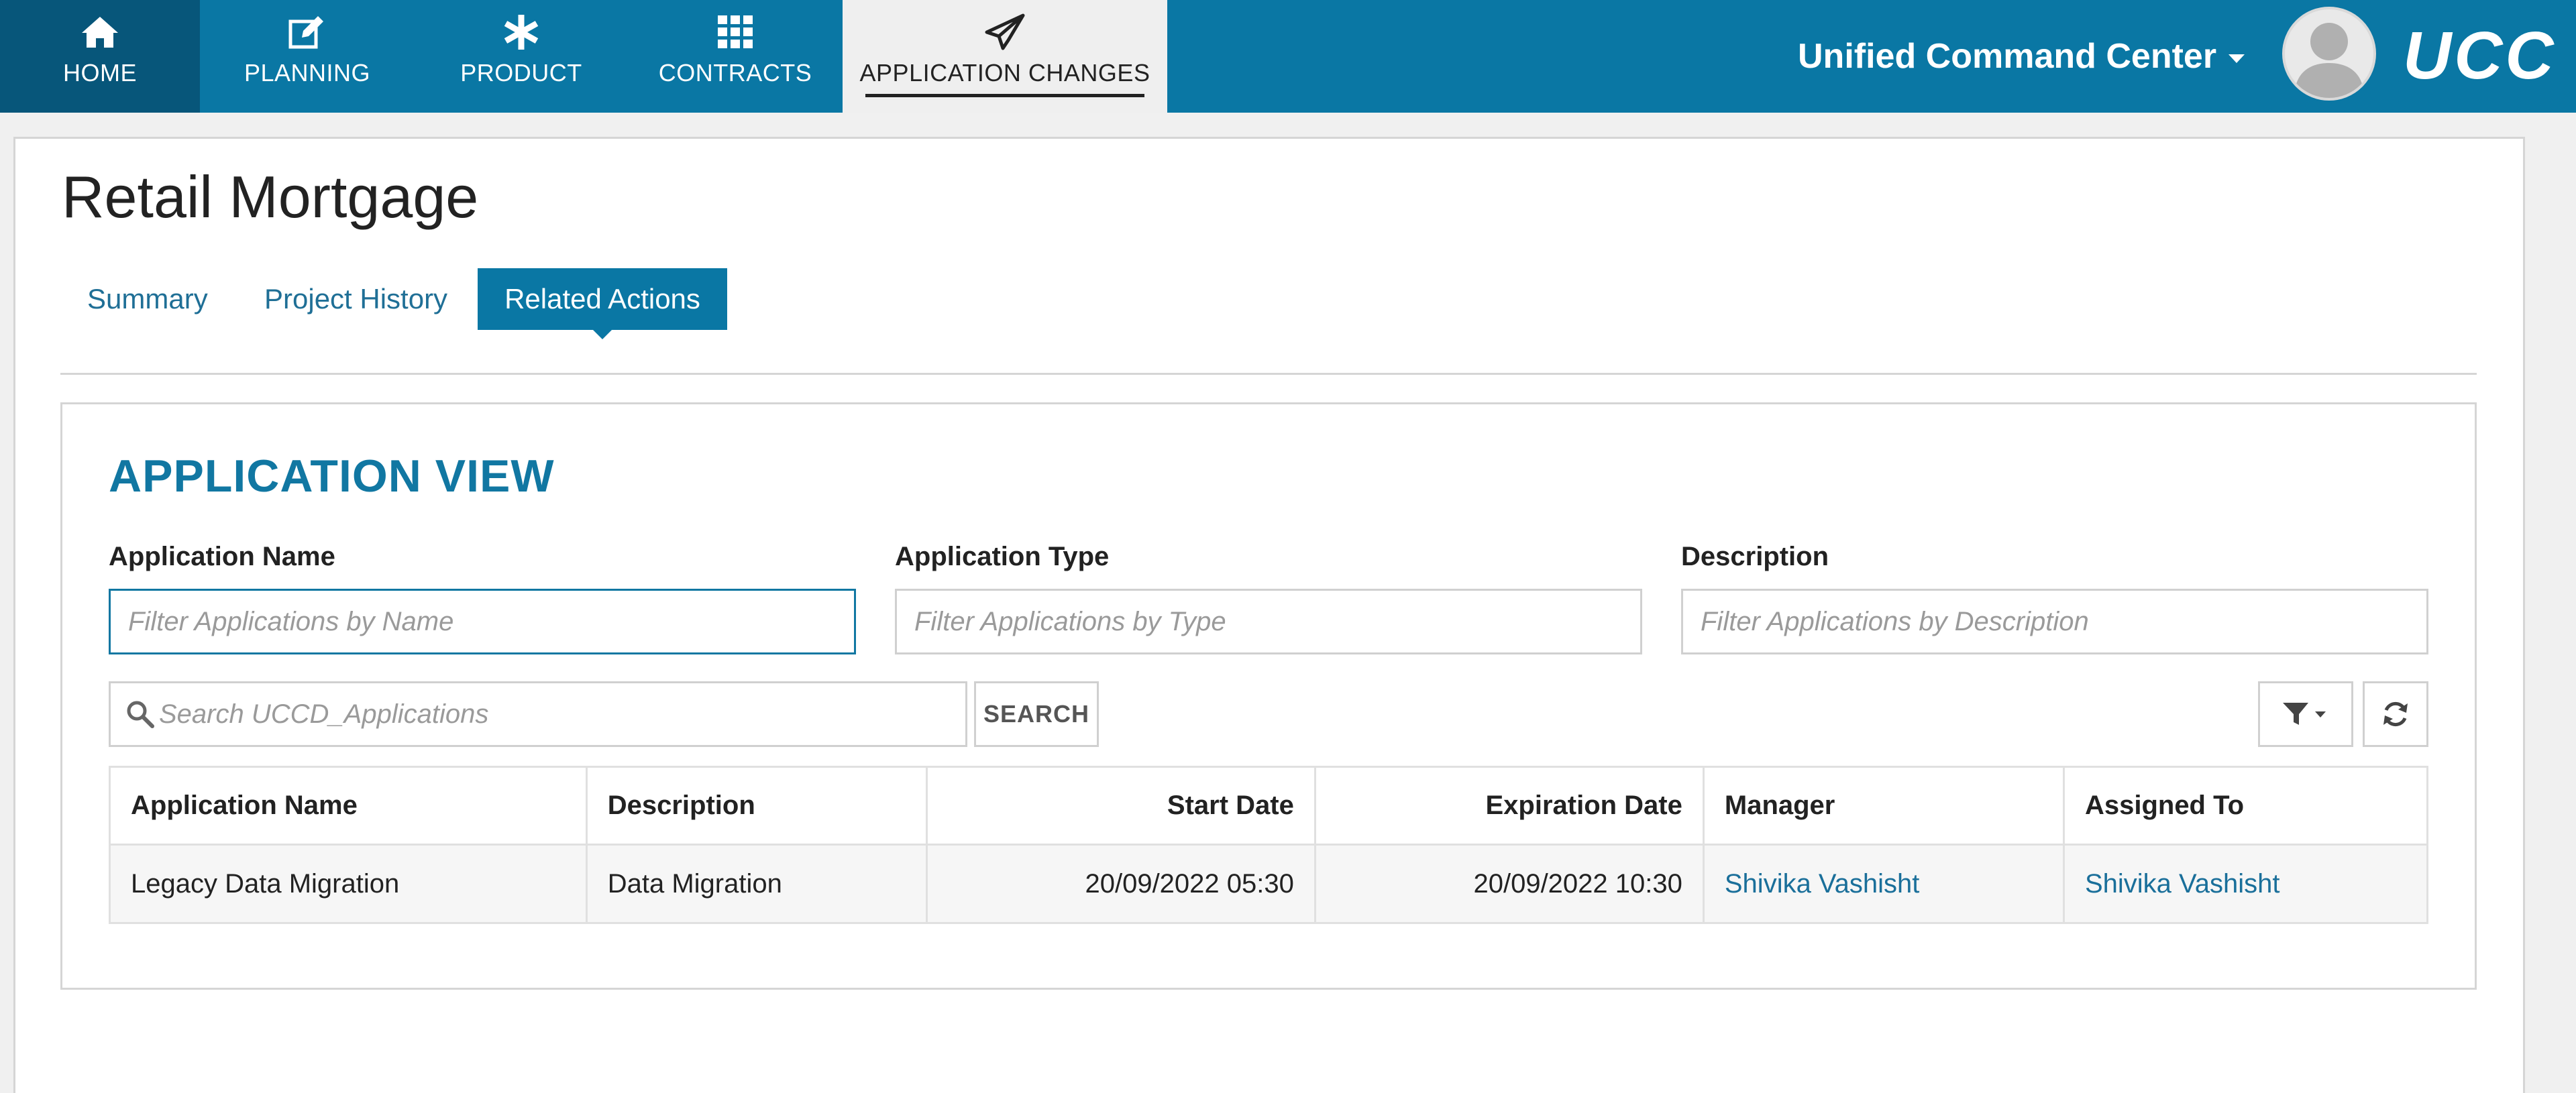 This screenshot has width=2576, height=1093. What do you see at coordinates (560, 714) in the screenshot?
I see `search-input` at bounding box center [560, 714].